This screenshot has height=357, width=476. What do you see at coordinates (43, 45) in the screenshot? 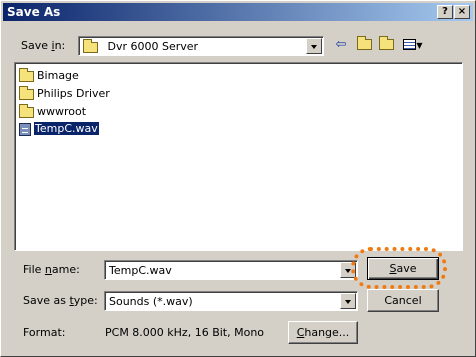
I see `save-in-label: Save in:` at bounding box center [43, 45].